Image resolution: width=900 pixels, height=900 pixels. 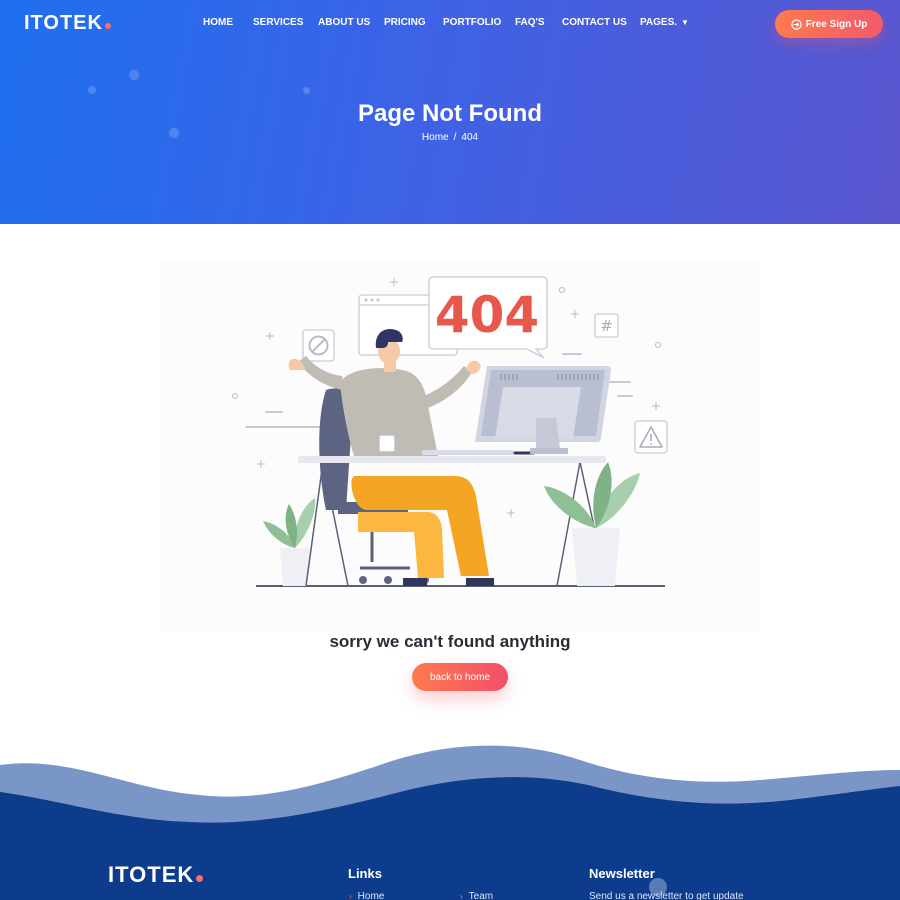 What do you see at coordinates (685, 22) in the screenshot?
I see `caret-down-icon: ▼` at bounding box center [685, 22].